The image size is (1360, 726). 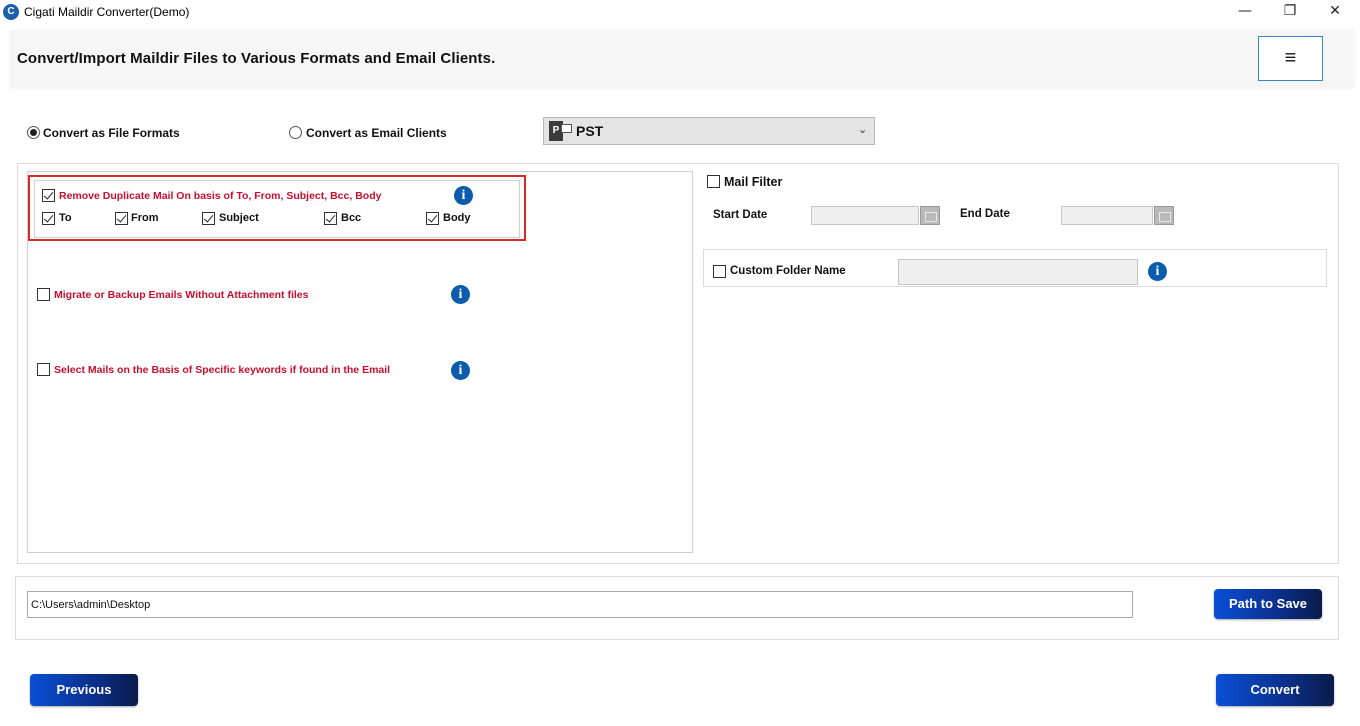 I want to click on dup-from-checkbox, so click(x=121, y=218).